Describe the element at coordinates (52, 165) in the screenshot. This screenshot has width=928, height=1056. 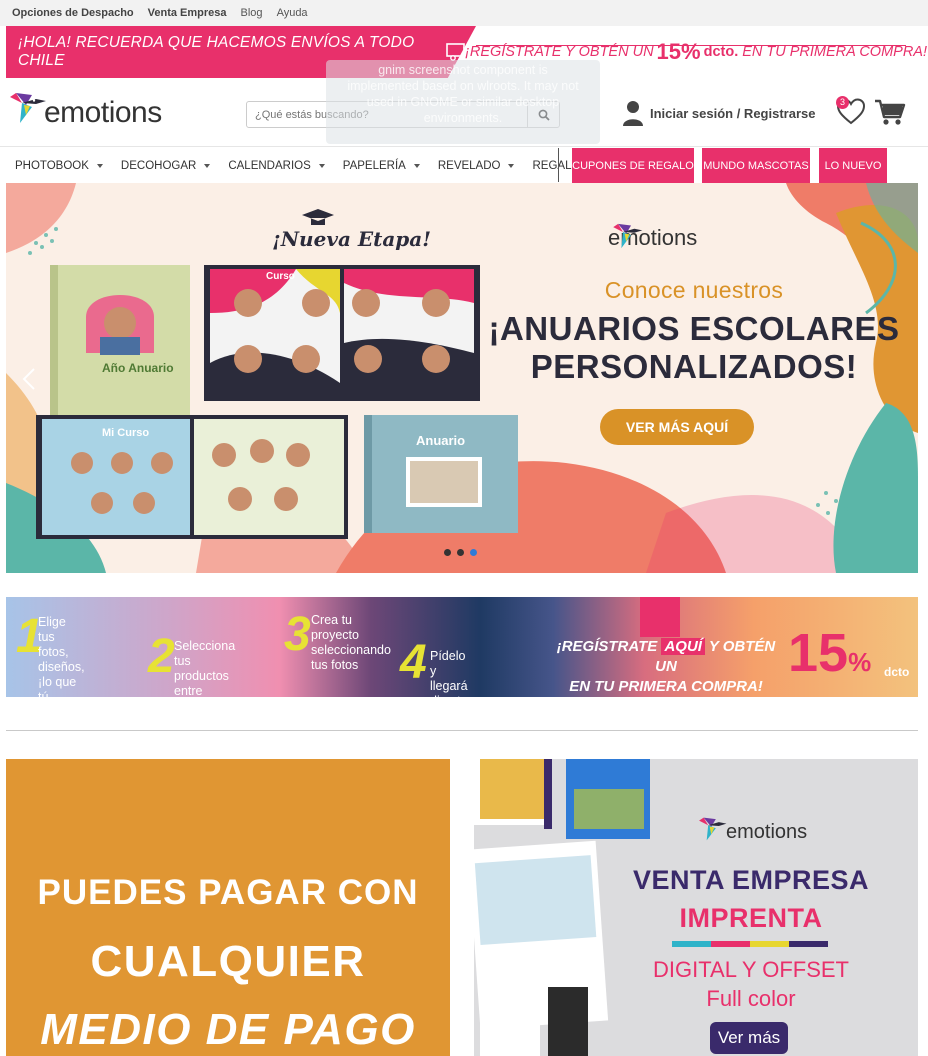
I see `nav-photobook-label: PHOTOBOOK` at that location.